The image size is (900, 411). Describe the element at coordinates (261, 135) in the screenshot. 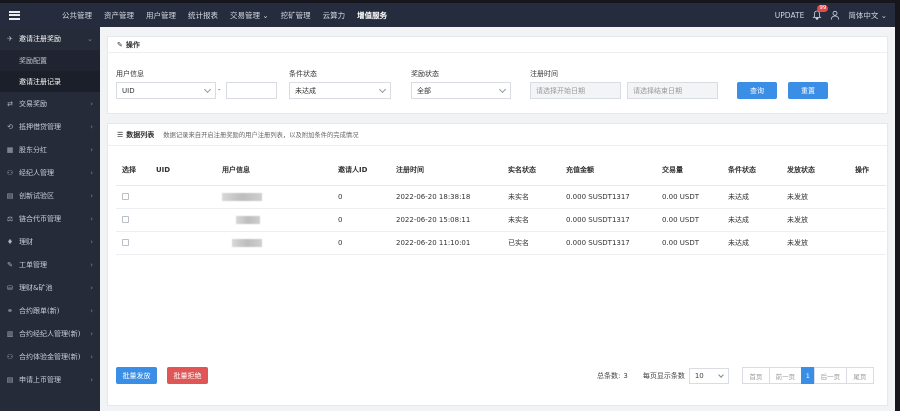

I see `data-list-description: 数据记录来自开启注册奖励的用户注册列表，以及附加条件的完成情况` at that location.